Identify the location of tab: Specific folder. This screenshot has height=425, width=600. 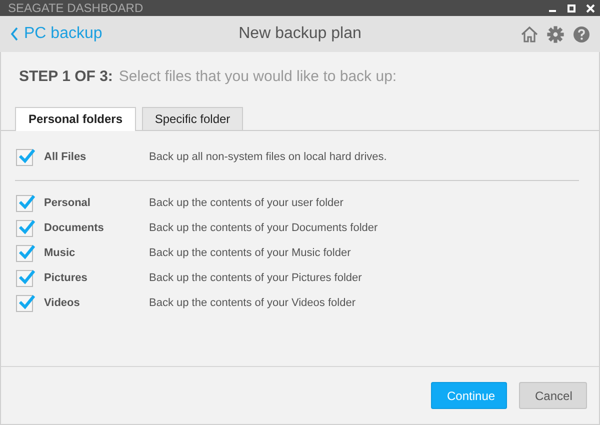
(192, 118).